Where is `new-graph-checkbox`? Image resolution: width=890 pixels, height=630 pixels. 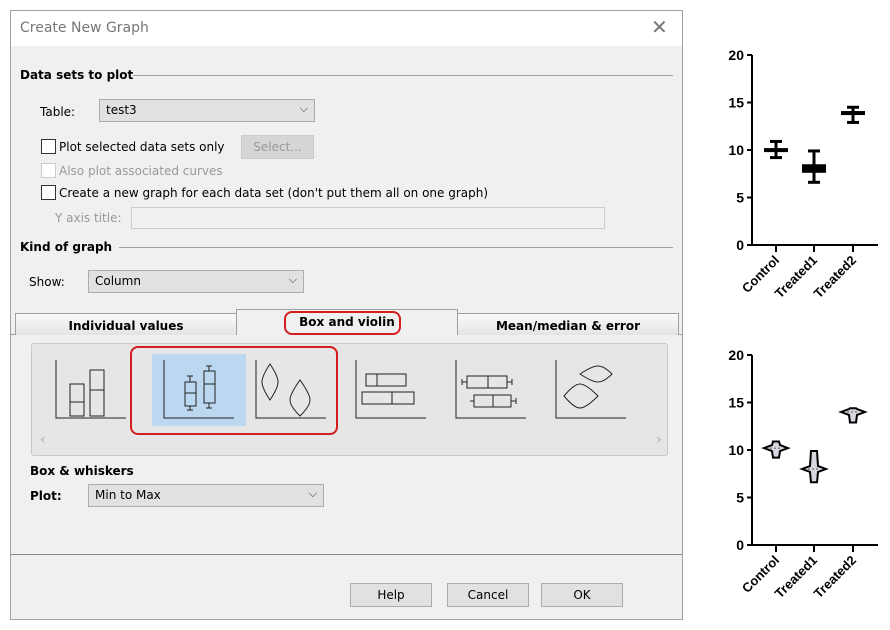
new-graph-checkbox is located at coordinates (48, 192).